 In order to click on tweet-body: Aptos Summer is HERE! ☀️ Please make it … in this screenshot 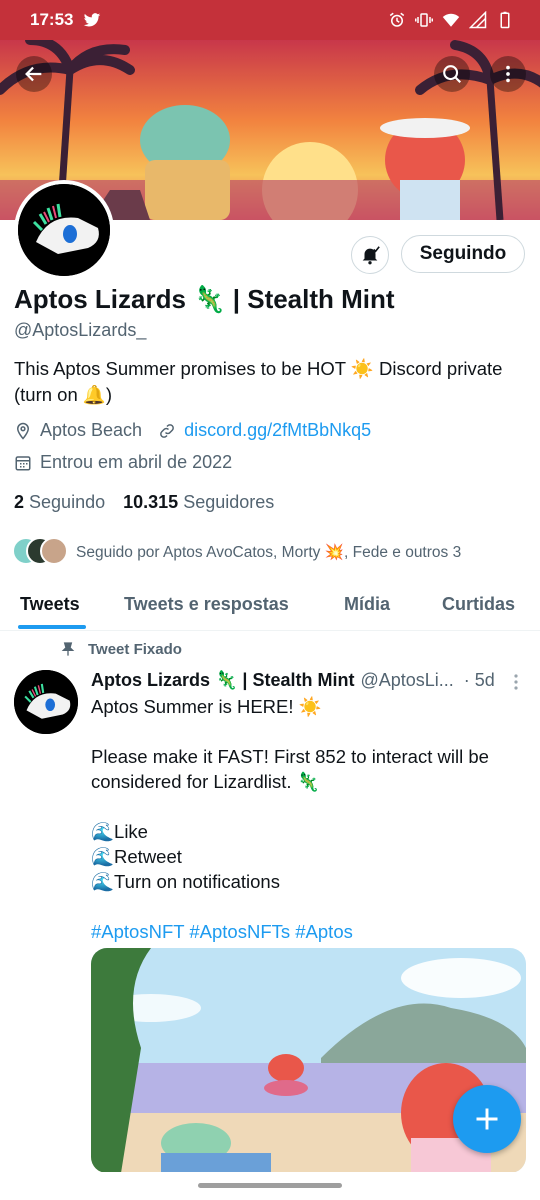, I will do `click(290, 794)`.